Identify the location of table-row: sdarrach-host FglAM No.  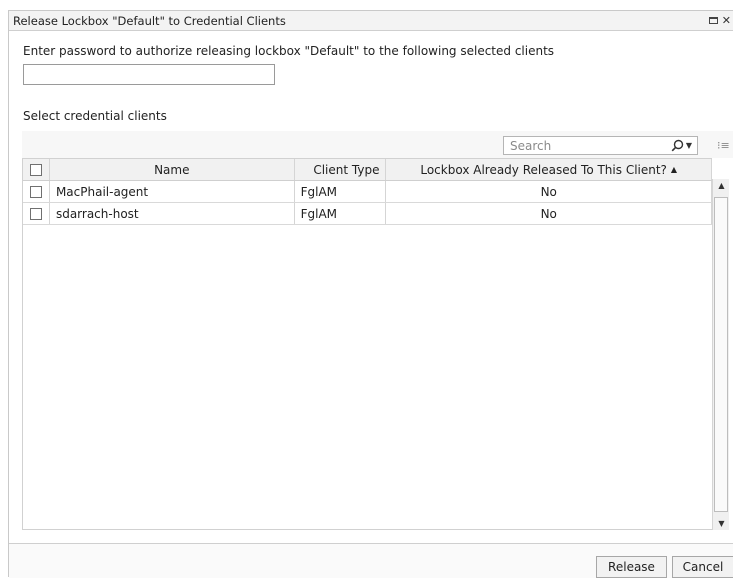
(367, 214).